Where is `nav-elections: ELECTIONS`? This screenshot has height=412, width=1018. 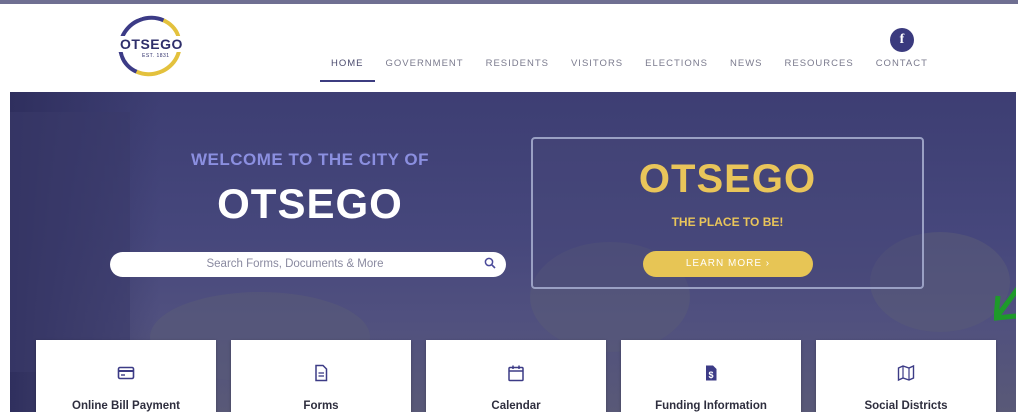 nav-elections: ELECTIONS is located at coordinates (676, 69).